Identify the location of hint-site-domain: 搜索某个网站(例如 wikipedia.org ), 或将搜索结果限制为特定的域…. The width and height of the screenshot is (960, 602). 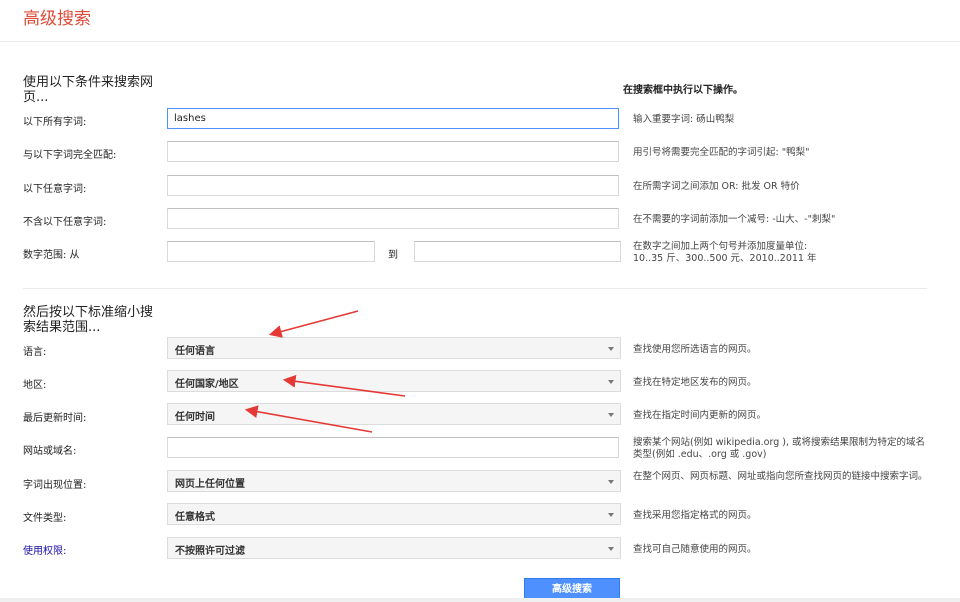
(779, 448).